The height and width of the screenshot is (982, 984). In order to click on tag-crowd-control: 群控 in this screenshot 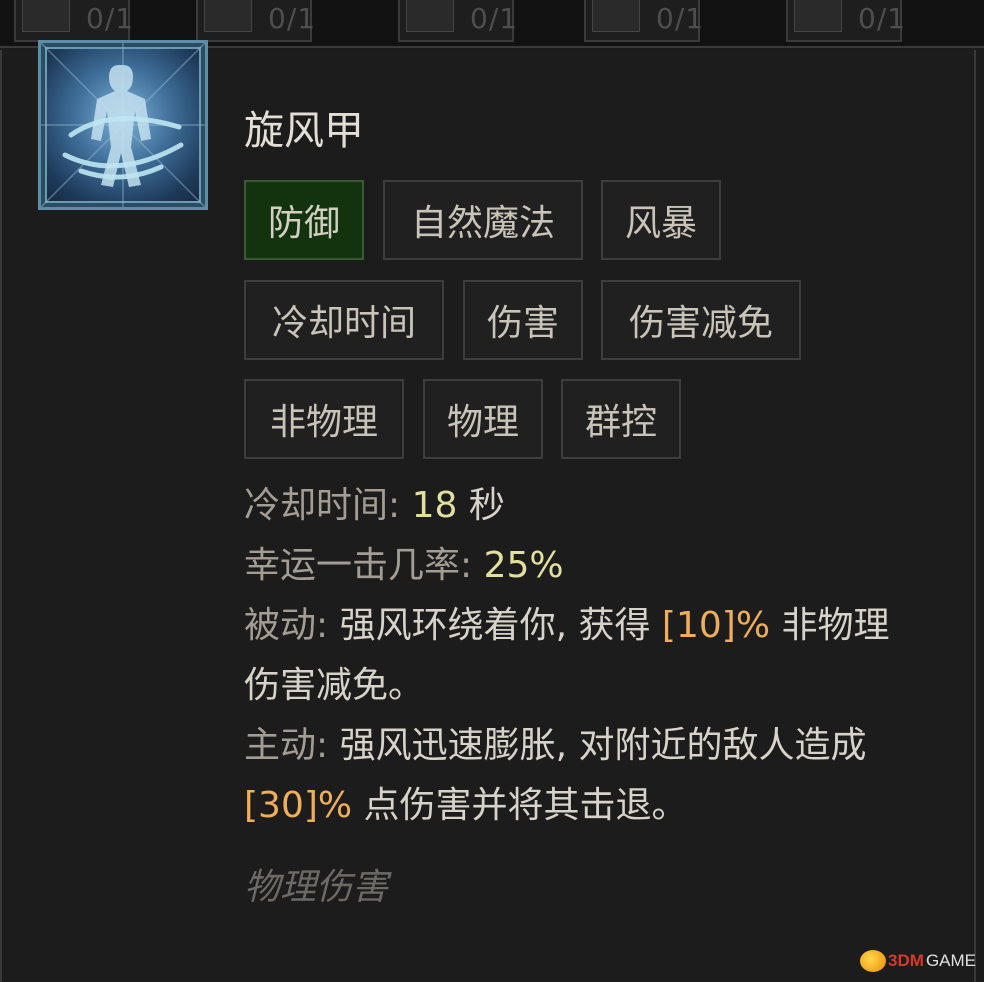, I will do `click(621, 419)`.